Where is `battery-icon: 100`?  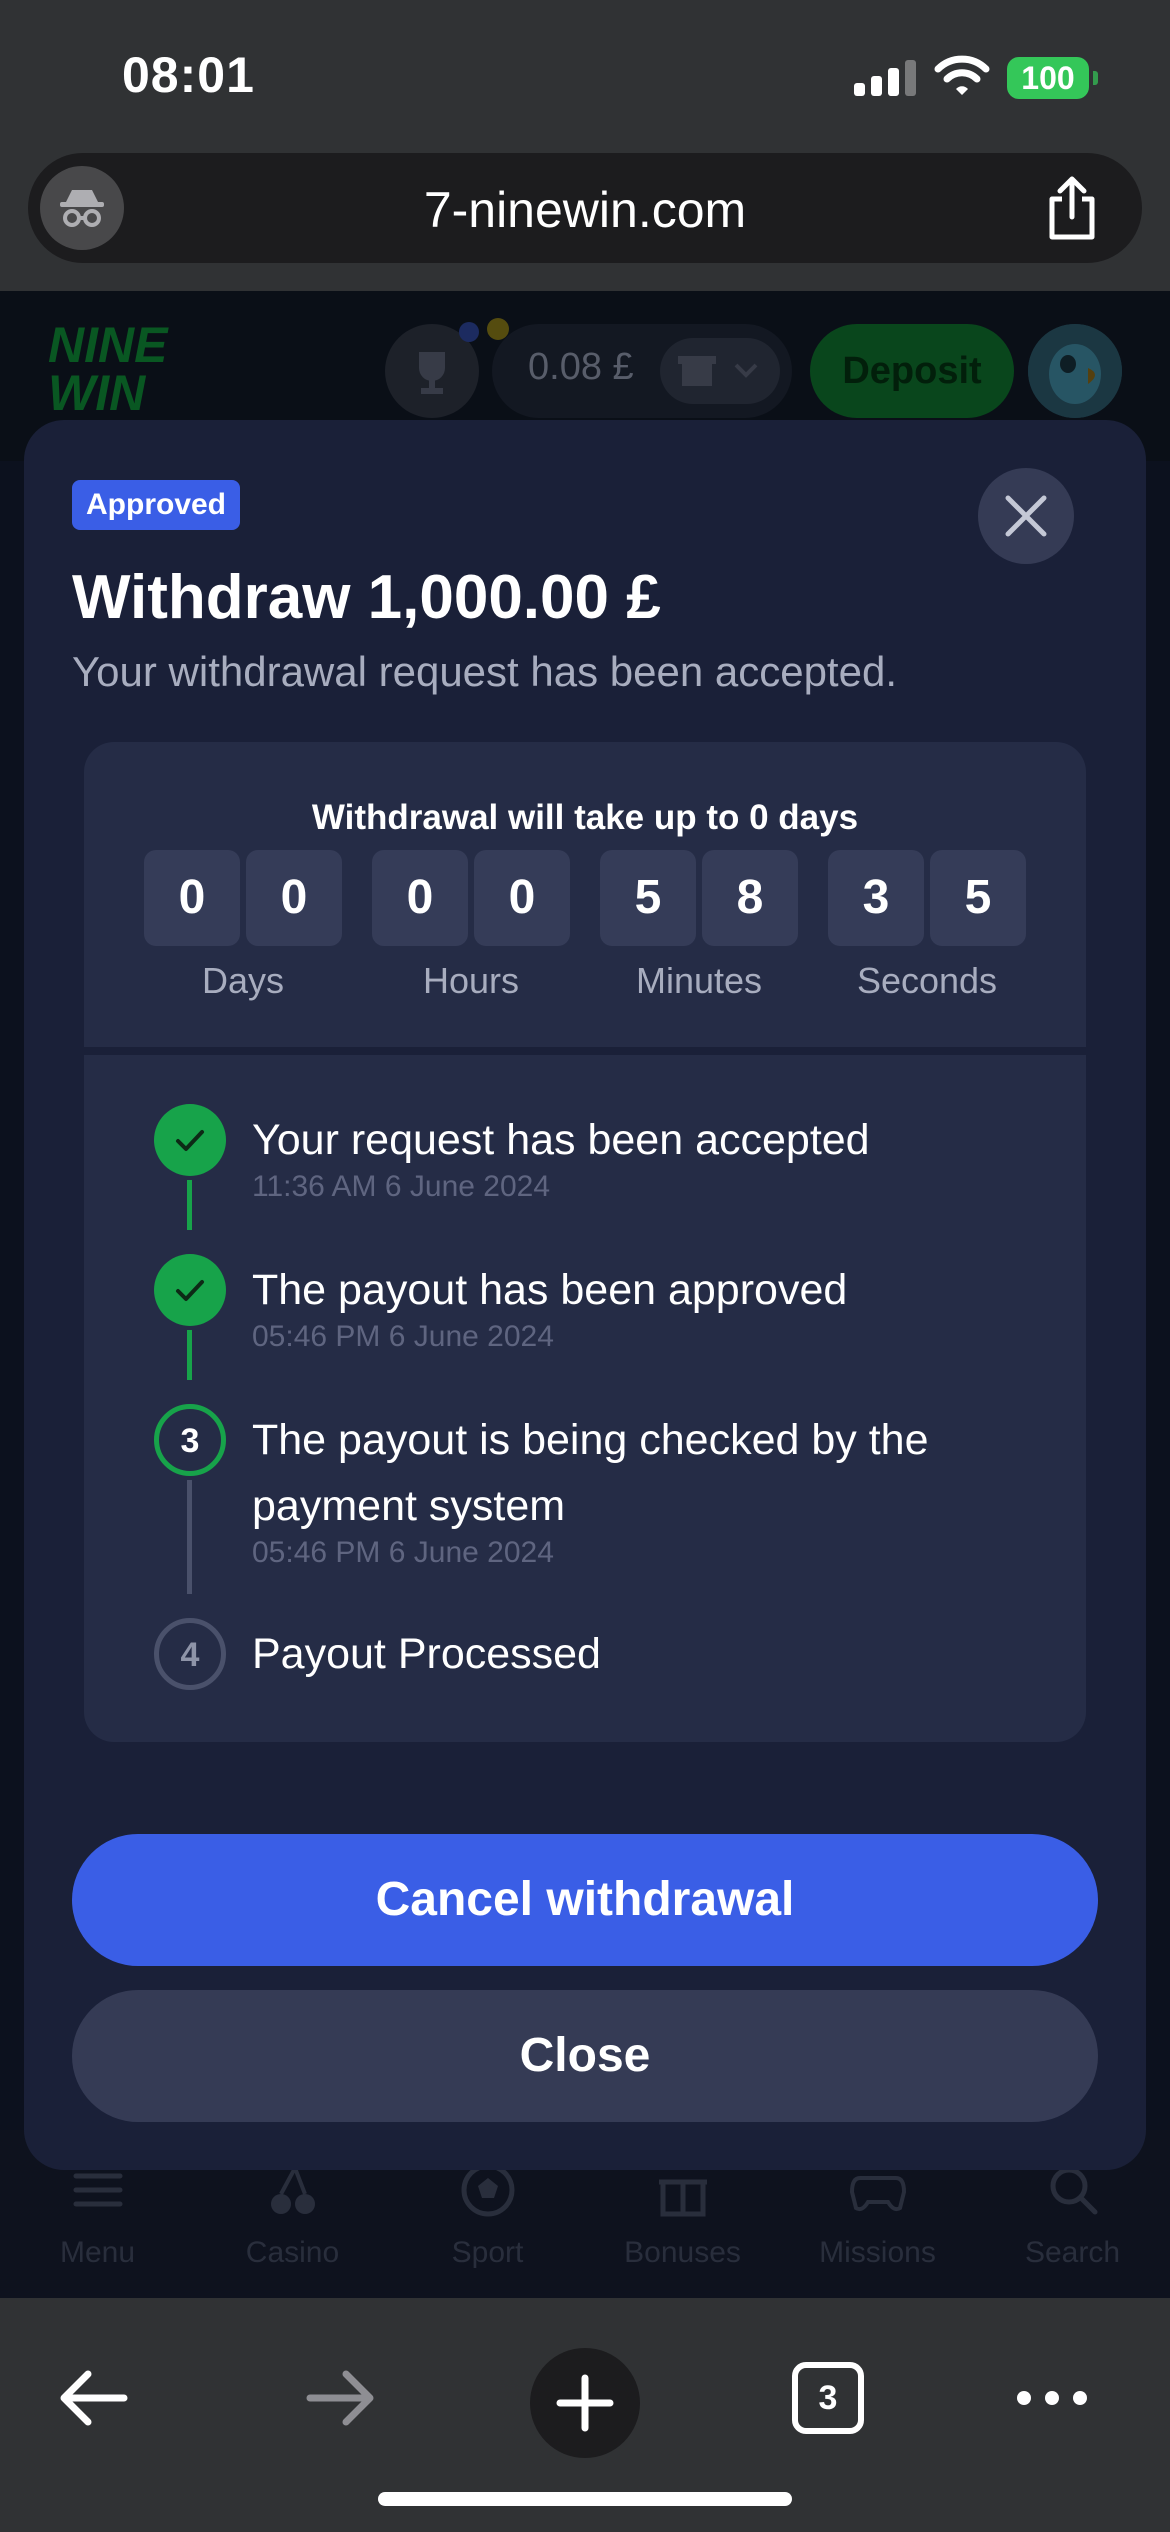
battery-icon: 100 is located at coordinates (1052, 78).